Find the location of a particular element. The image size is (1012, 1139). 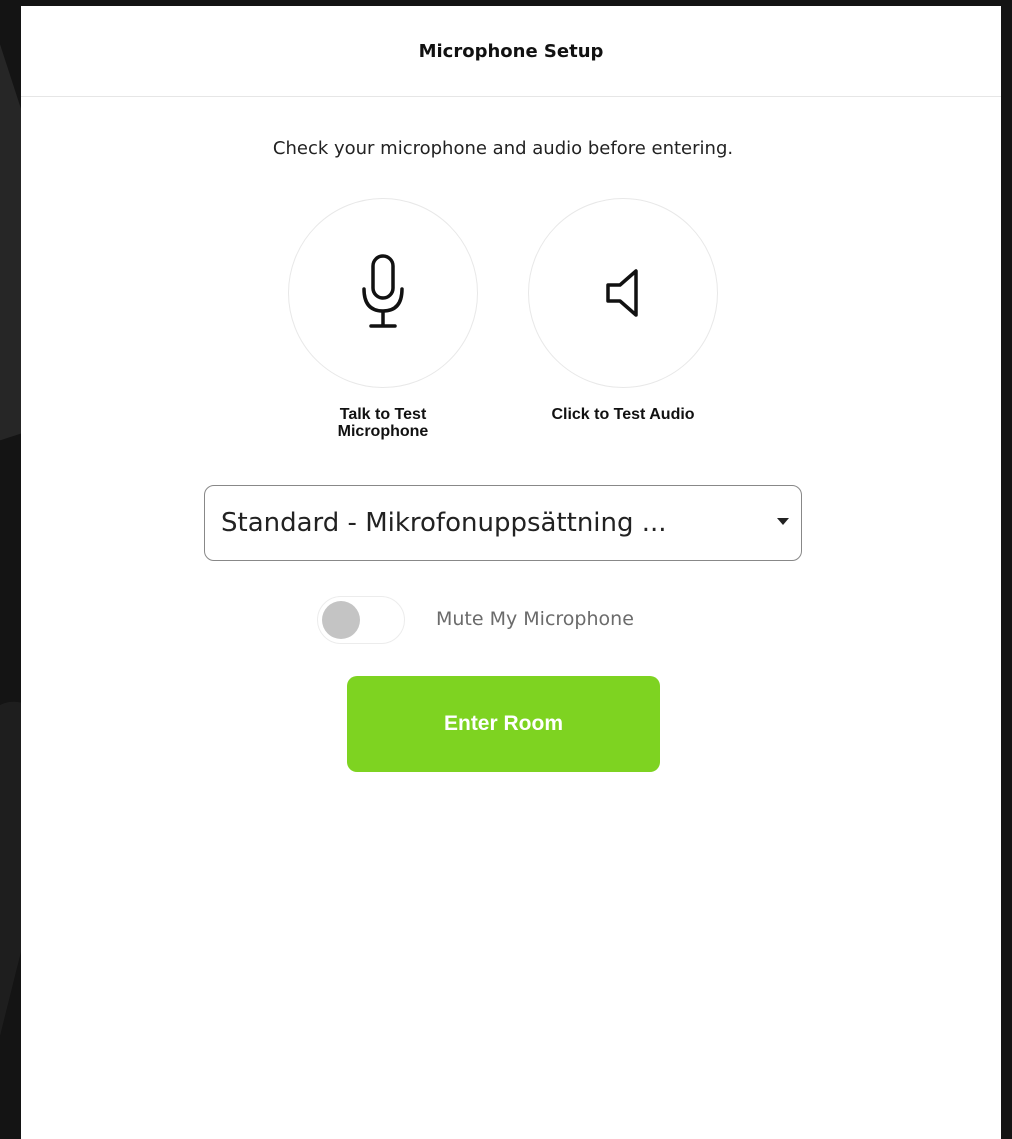

microphone-icon is located at coordinates (383, 291).